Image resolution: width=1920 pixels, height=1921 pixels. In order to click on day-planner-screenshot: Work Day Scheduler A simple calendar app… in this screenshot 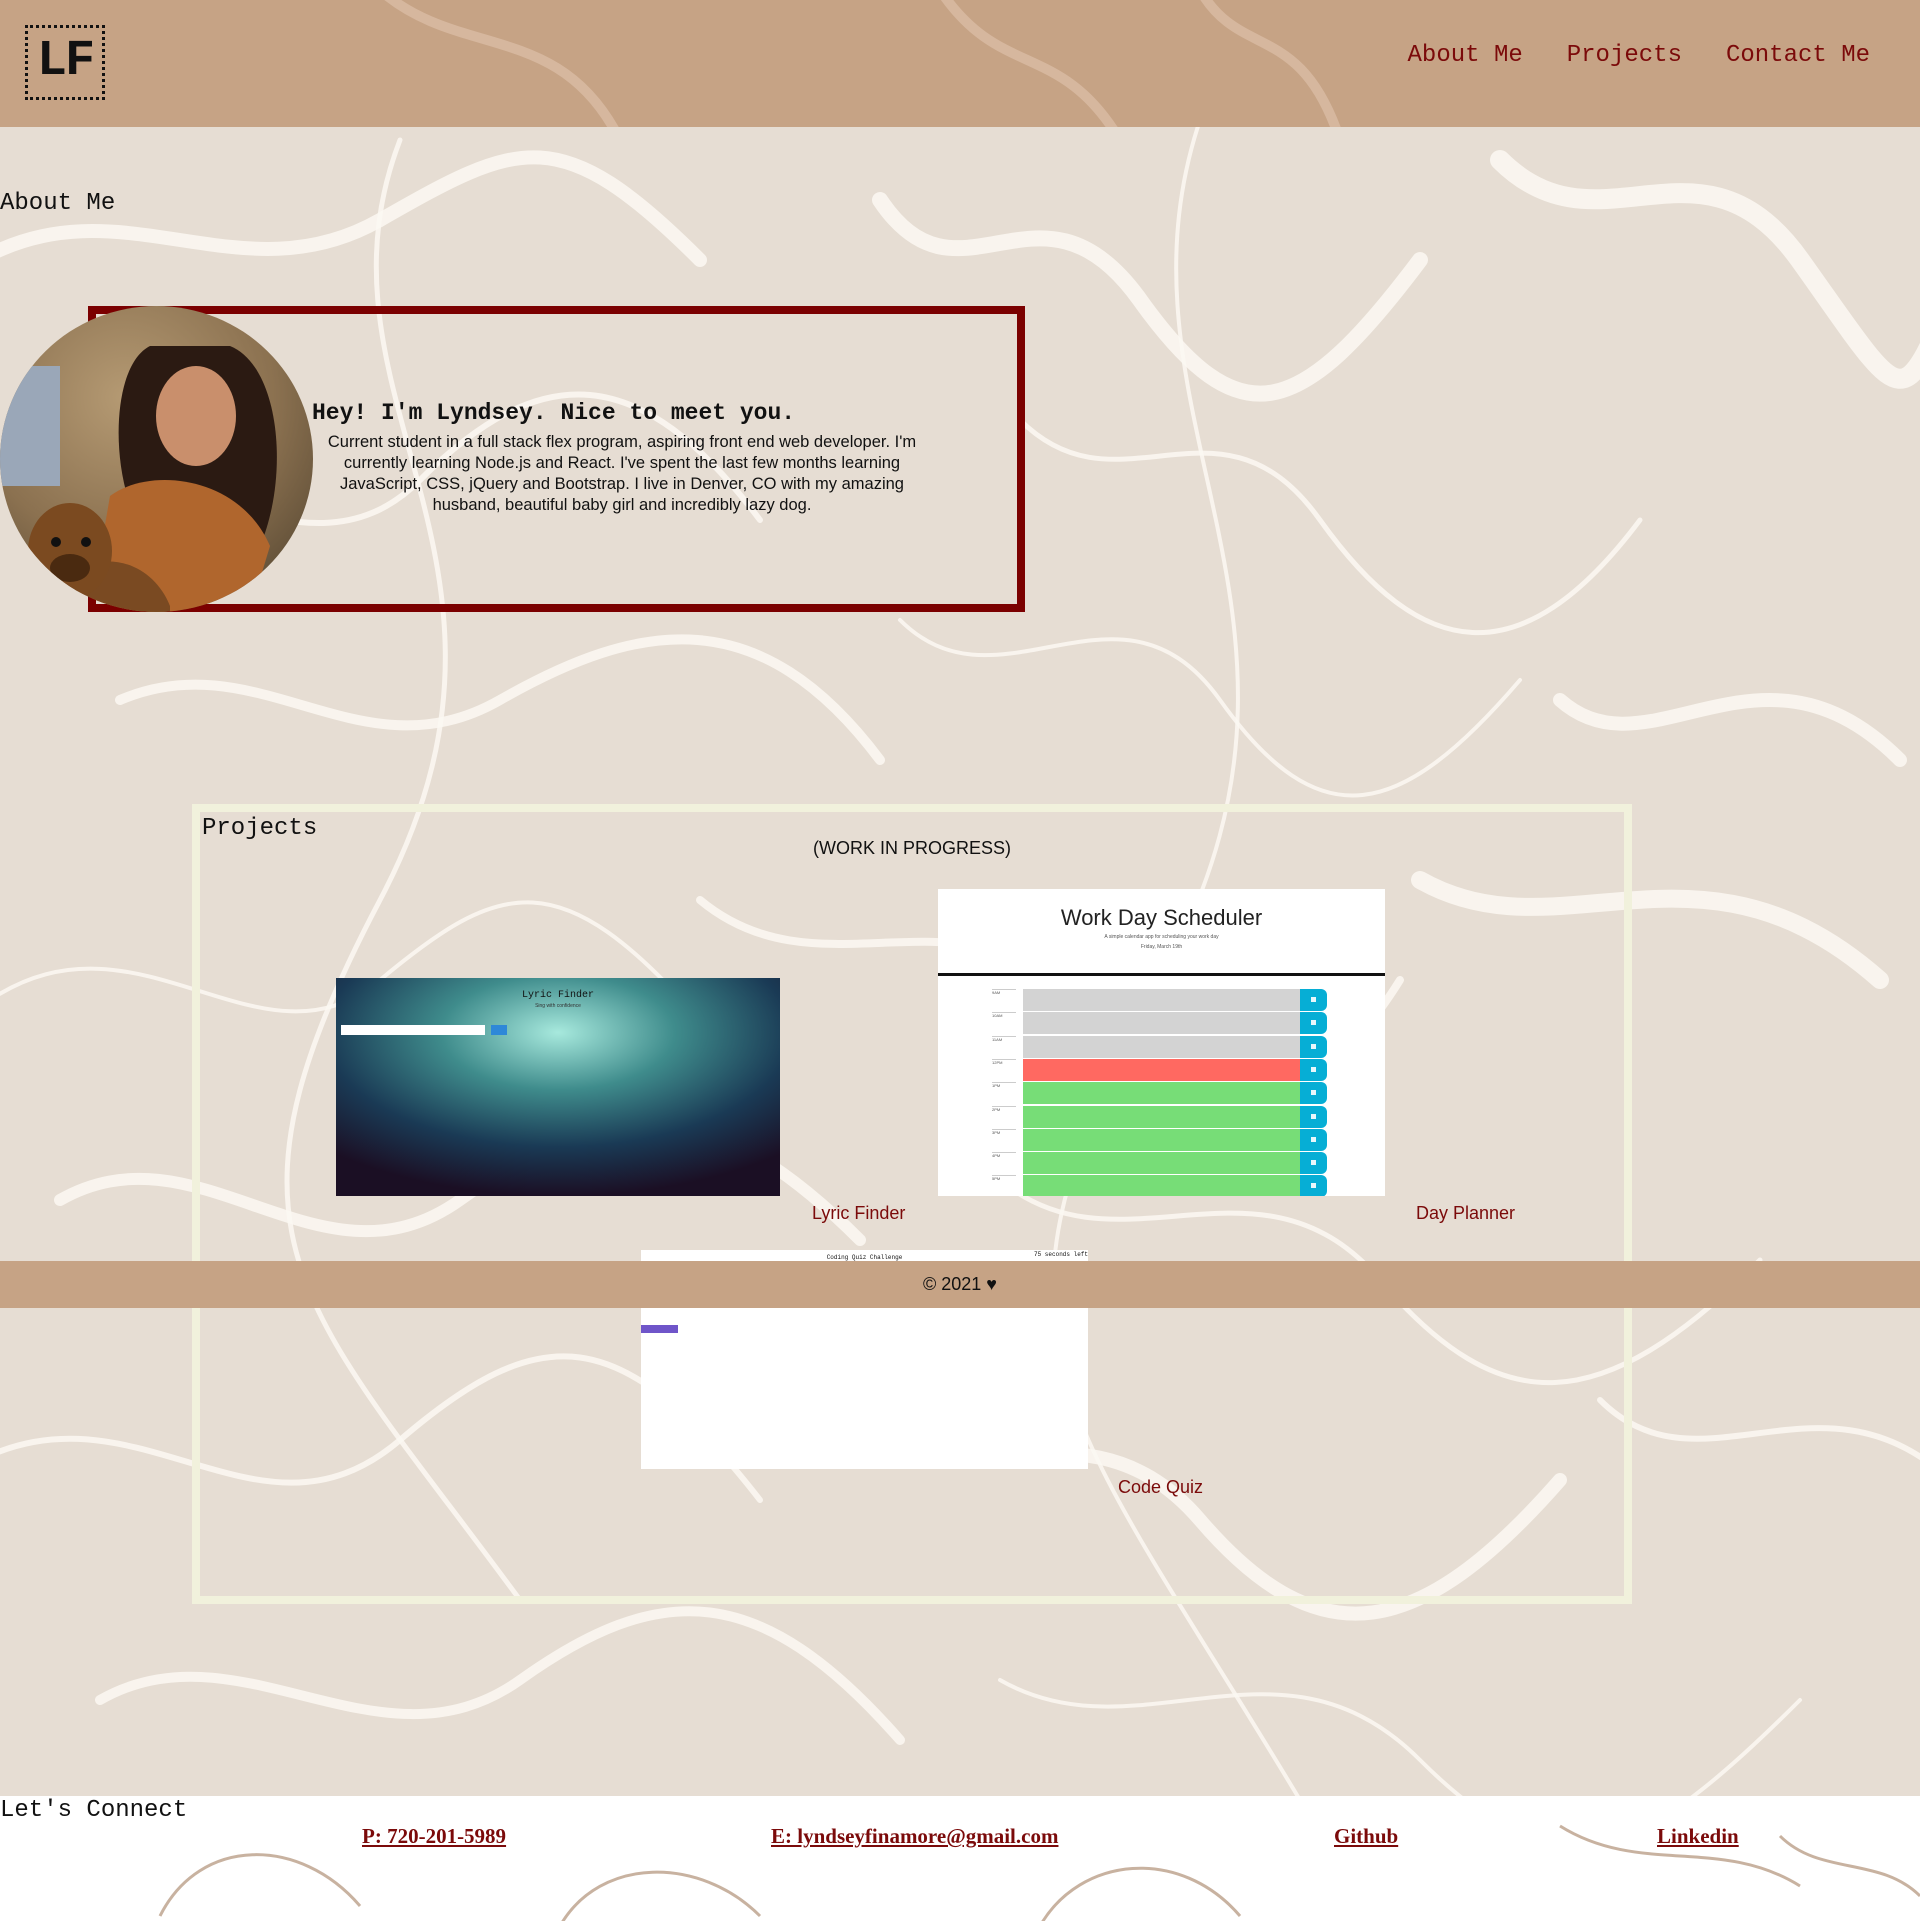, I will do `click(1161, 1042)`.